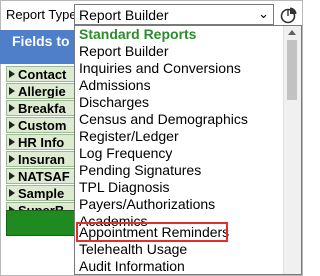  I want to click on pie-chart-icon, so click(289, 15).